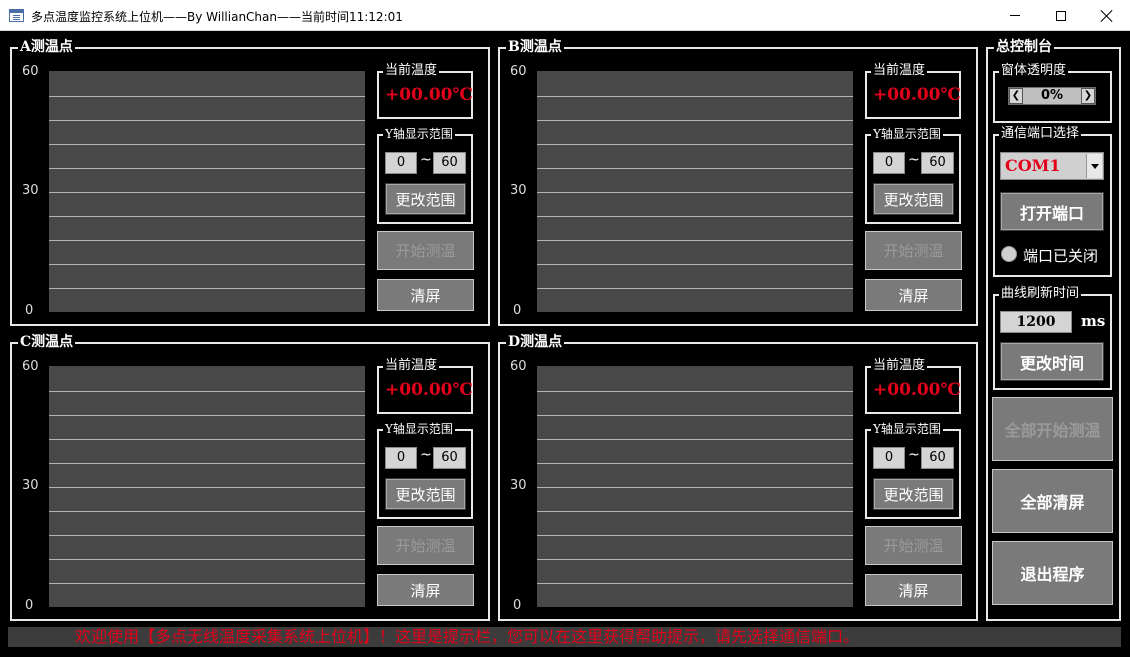 The width and height of the screenshot is (1130, 657). I want to click on port-status-text: 端口已关闭, so click(1061, 256).